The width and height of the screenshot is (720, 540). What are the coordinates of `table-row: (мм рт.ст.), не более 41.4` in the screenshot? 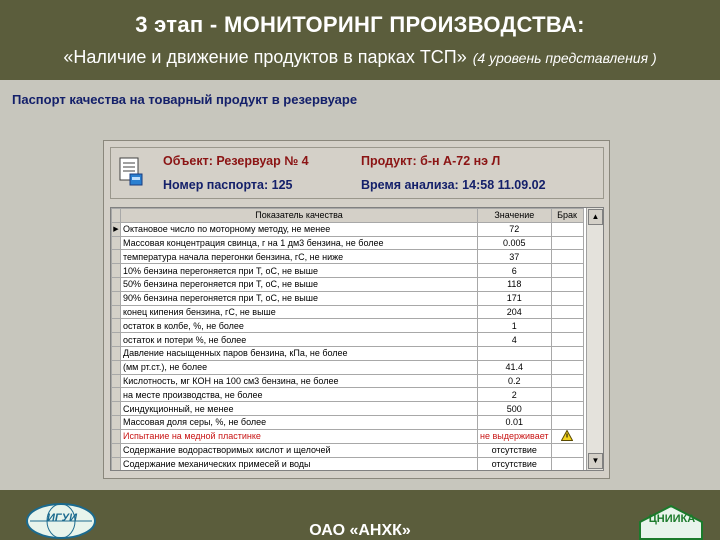 It's located at (347, 367).